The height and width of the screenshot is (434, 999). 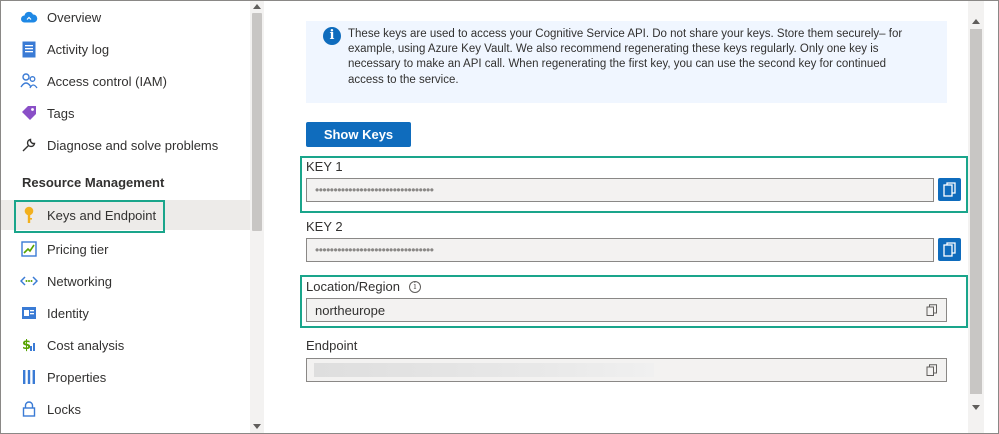 I want to click on sidebar-item-label: Networking, so click(x=80, y=281).